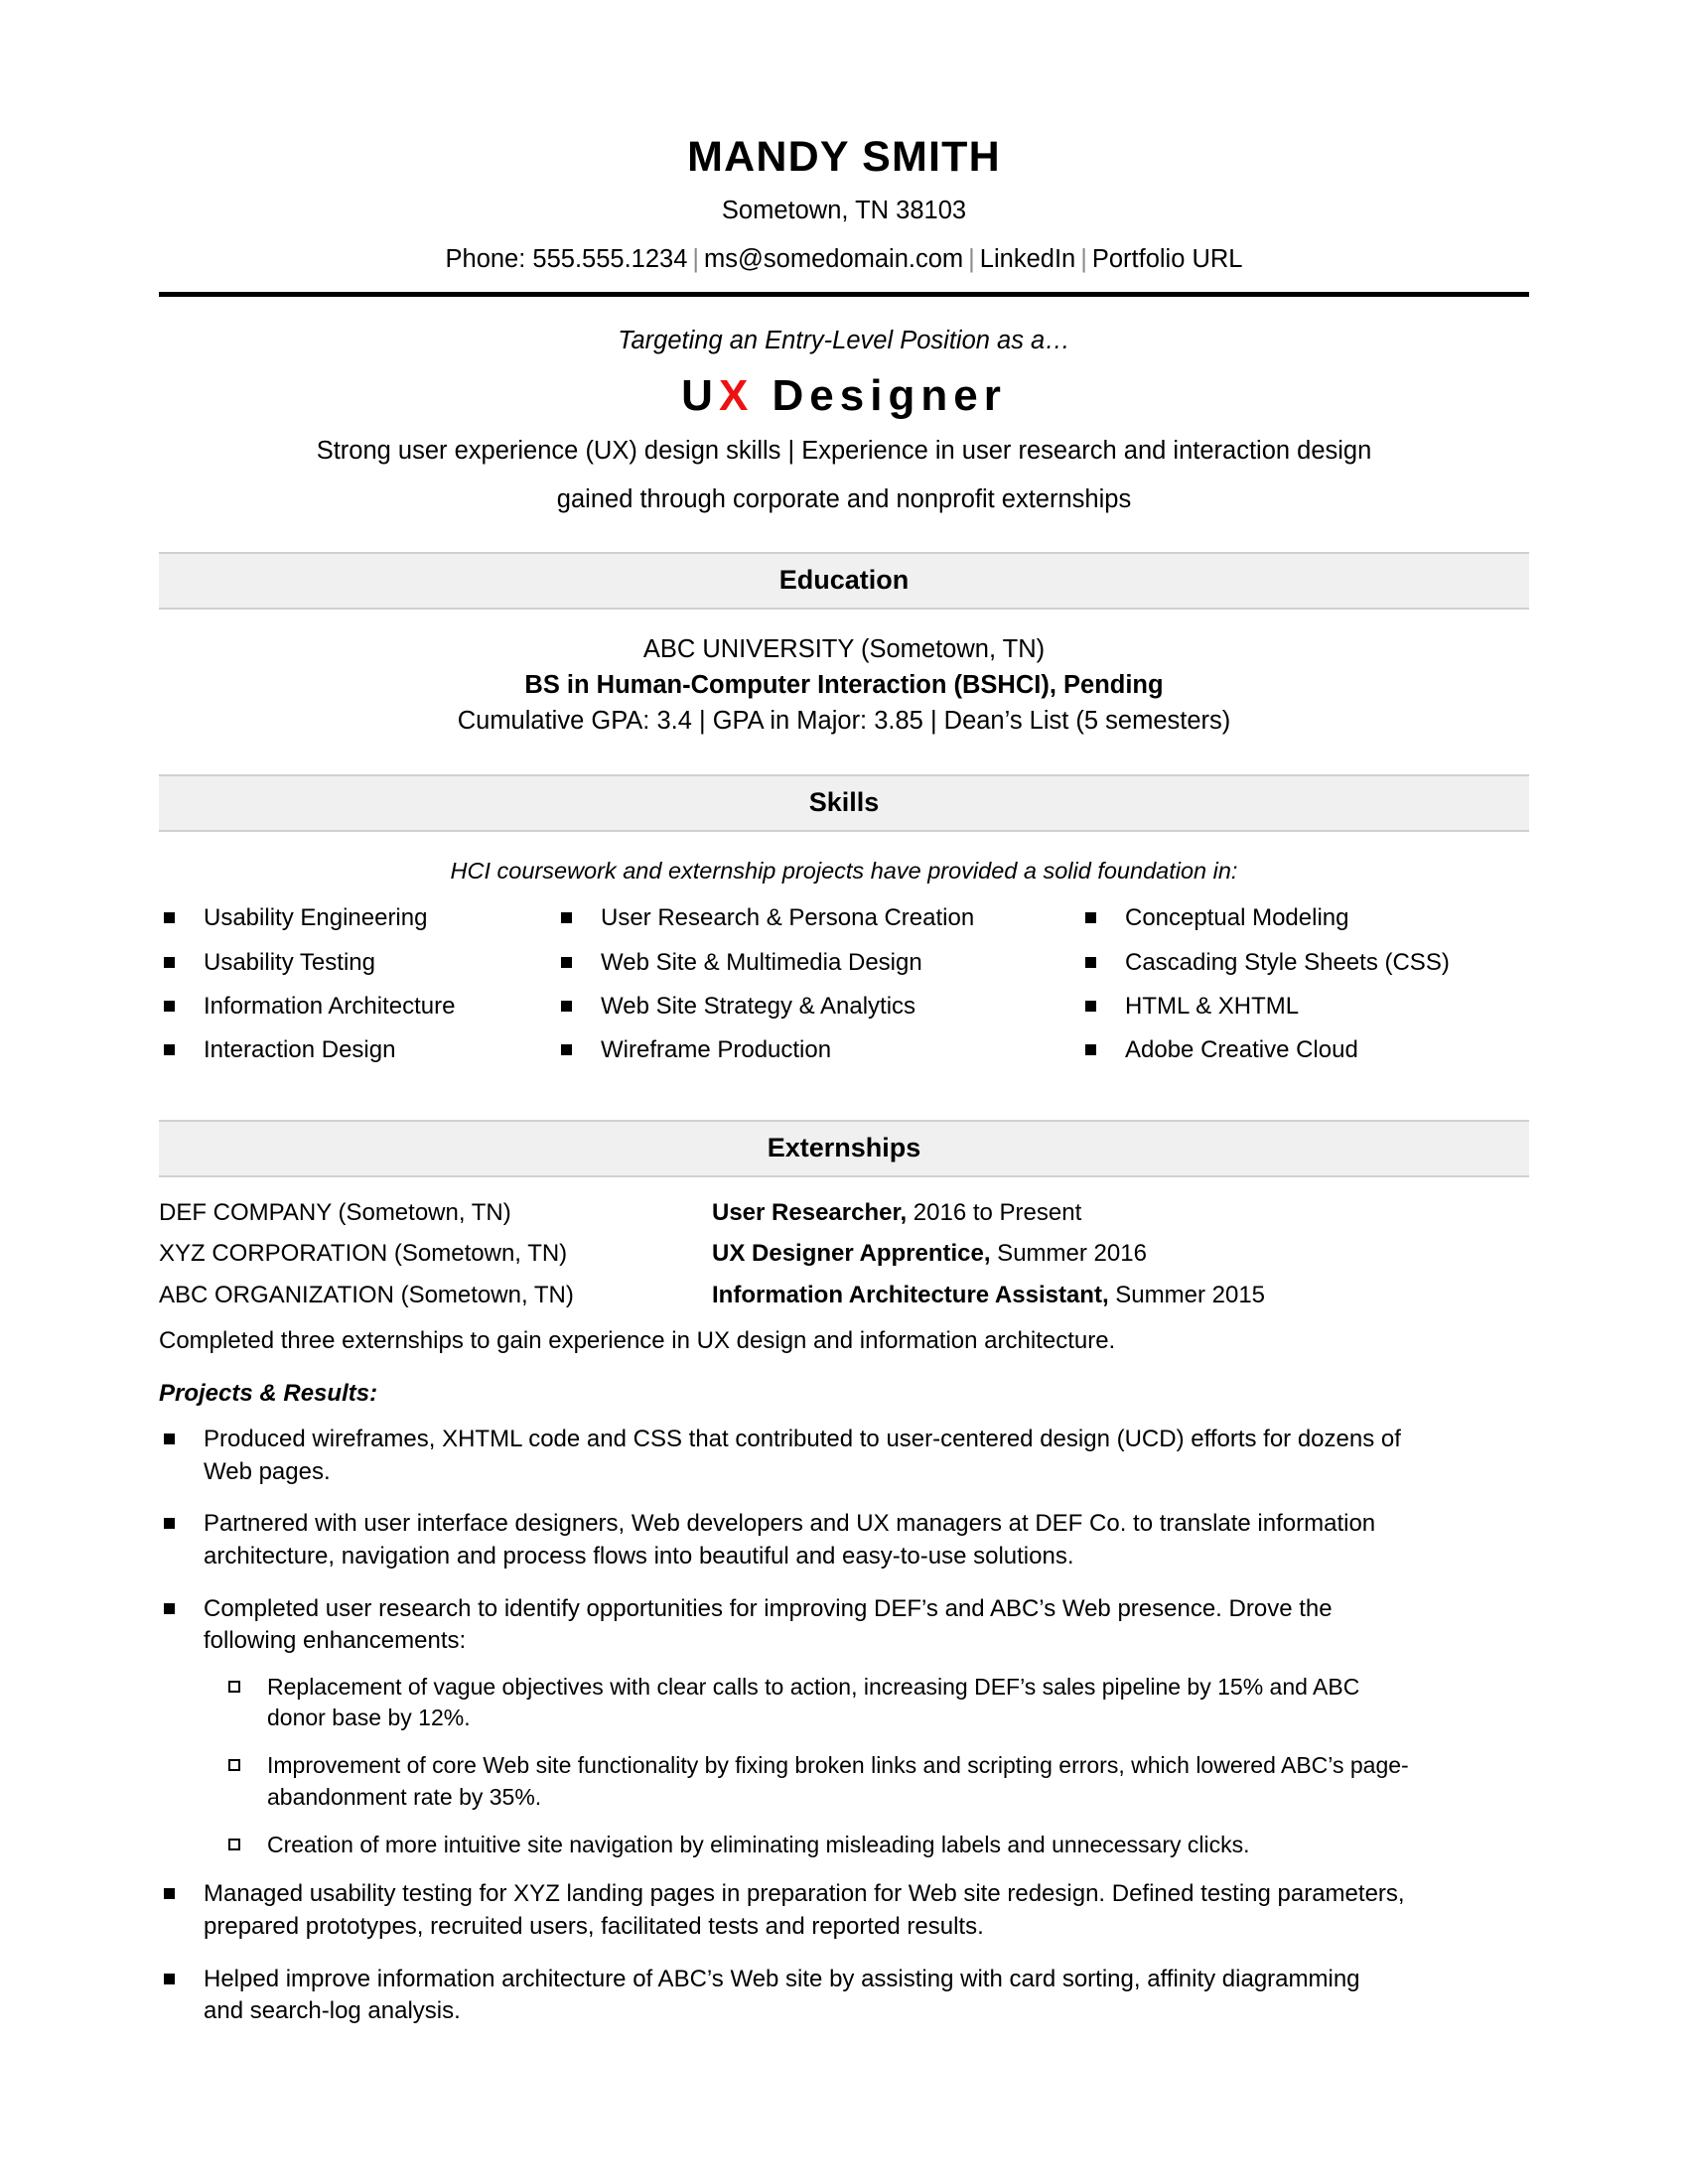 The width and height of the screenshot is (1688, 2184). What do you see at coordinates (335, 1212) in the screenshot?
I see `externship-company: DEF COMPANY (Sometown, TN)` at bounding box center [335, 1212].